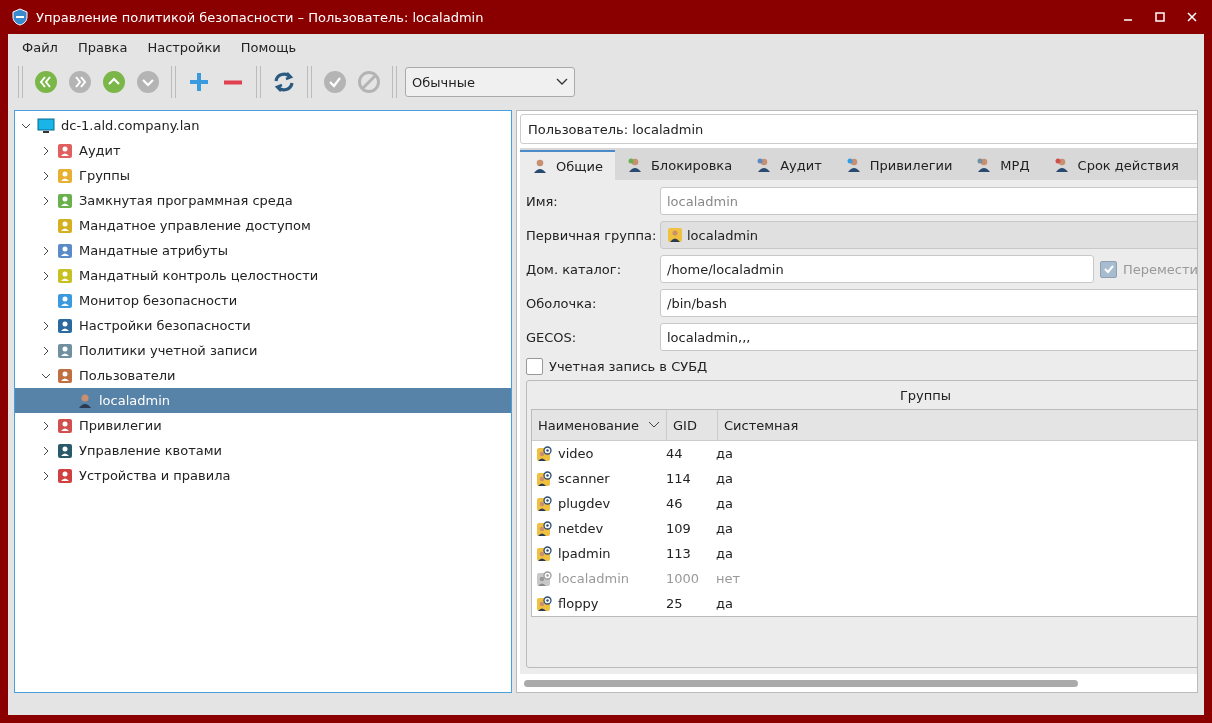 This screenshot has height=723, width=1212. Describe the element at coordinates (674, 453) in the screenshot. I see `table-cell: 44` at that location.